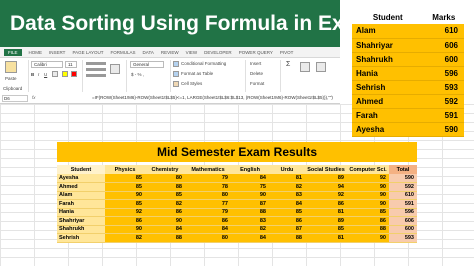 This screenshot has height=266, width=474. I want to click on wrap-text-icon, so click(115, 69).